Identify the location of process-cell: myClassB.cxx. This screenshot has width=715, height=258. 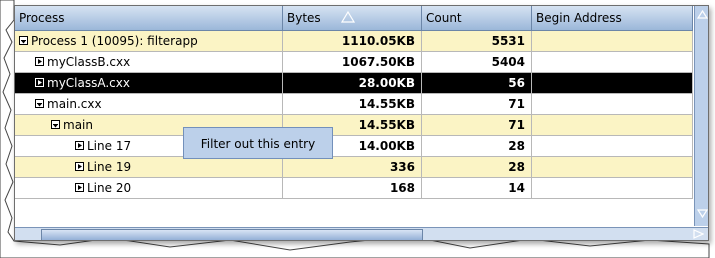
(149, 62).